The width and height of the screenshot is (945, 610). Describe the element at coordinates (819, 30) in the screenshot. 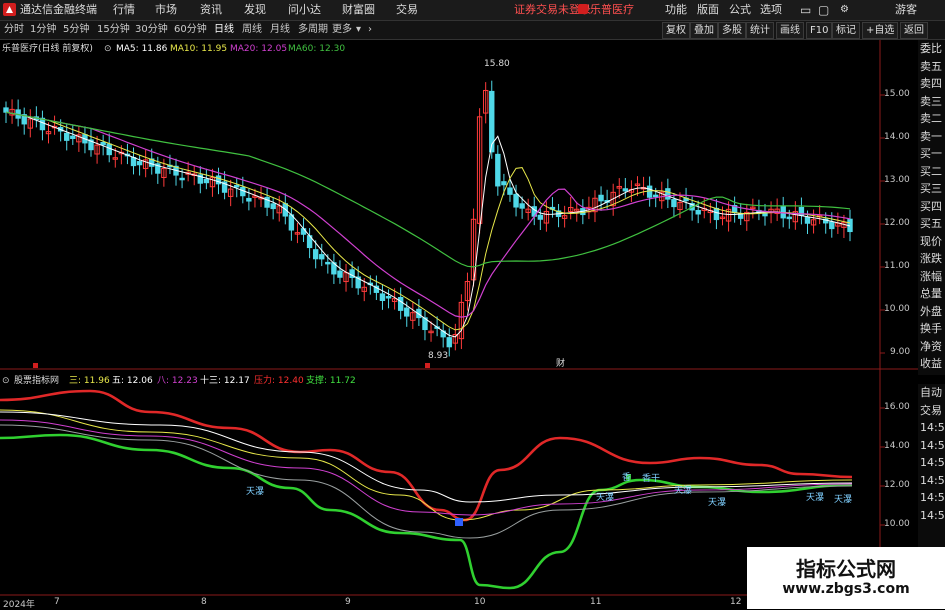

I see `f10-button: F10` at that location.